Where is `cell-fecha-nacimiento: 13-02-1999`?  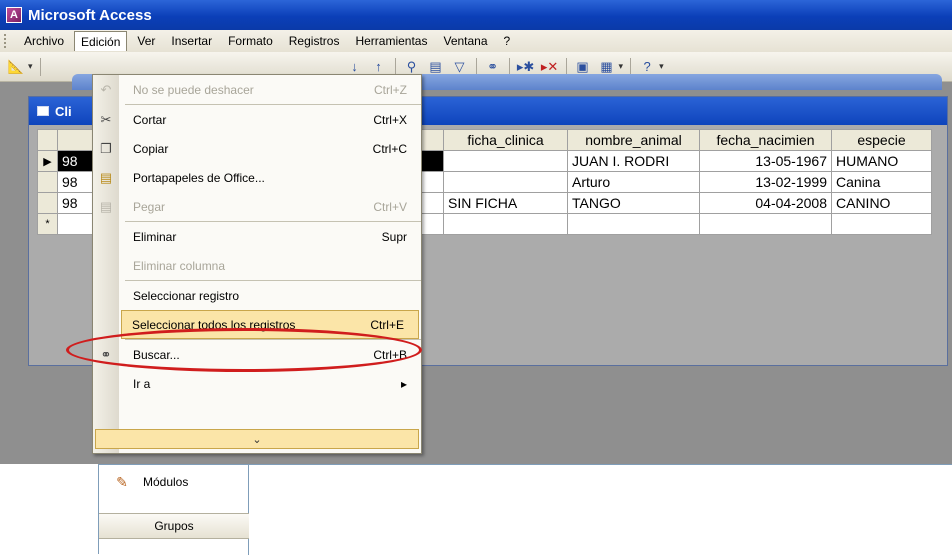
cell-fecha-nacimiento: 13-02-1999 is located at coordinates (765, 182).